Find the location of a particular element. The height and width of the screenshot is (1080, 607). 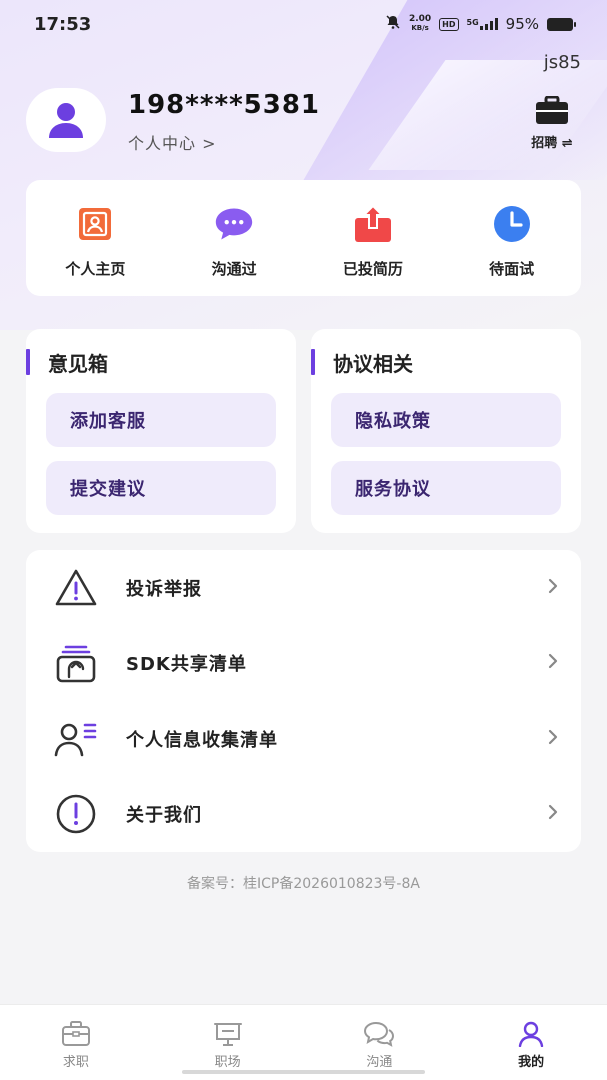

tab-mine: 我的 is located at coordinates (531, 1042).